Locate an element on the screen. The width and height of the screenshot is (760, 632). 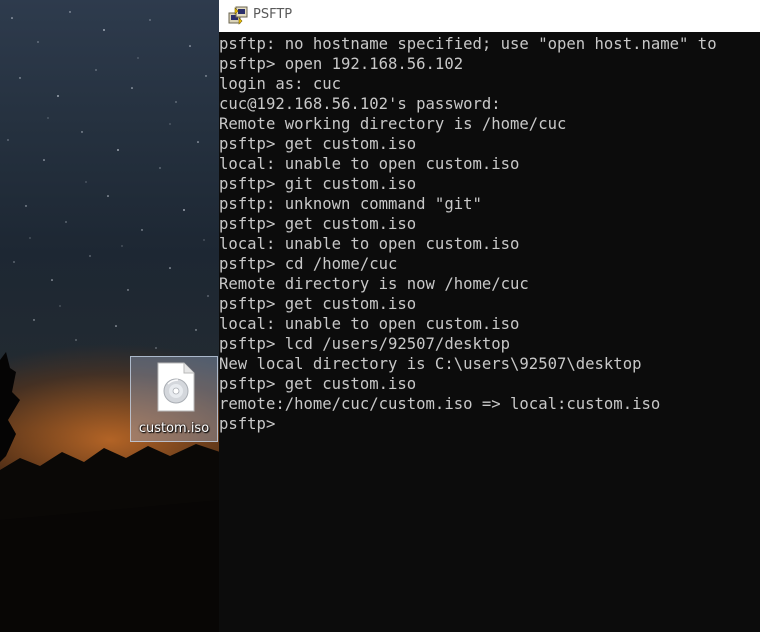
title-bar: PSFTP is located at coordinates (489, 16).